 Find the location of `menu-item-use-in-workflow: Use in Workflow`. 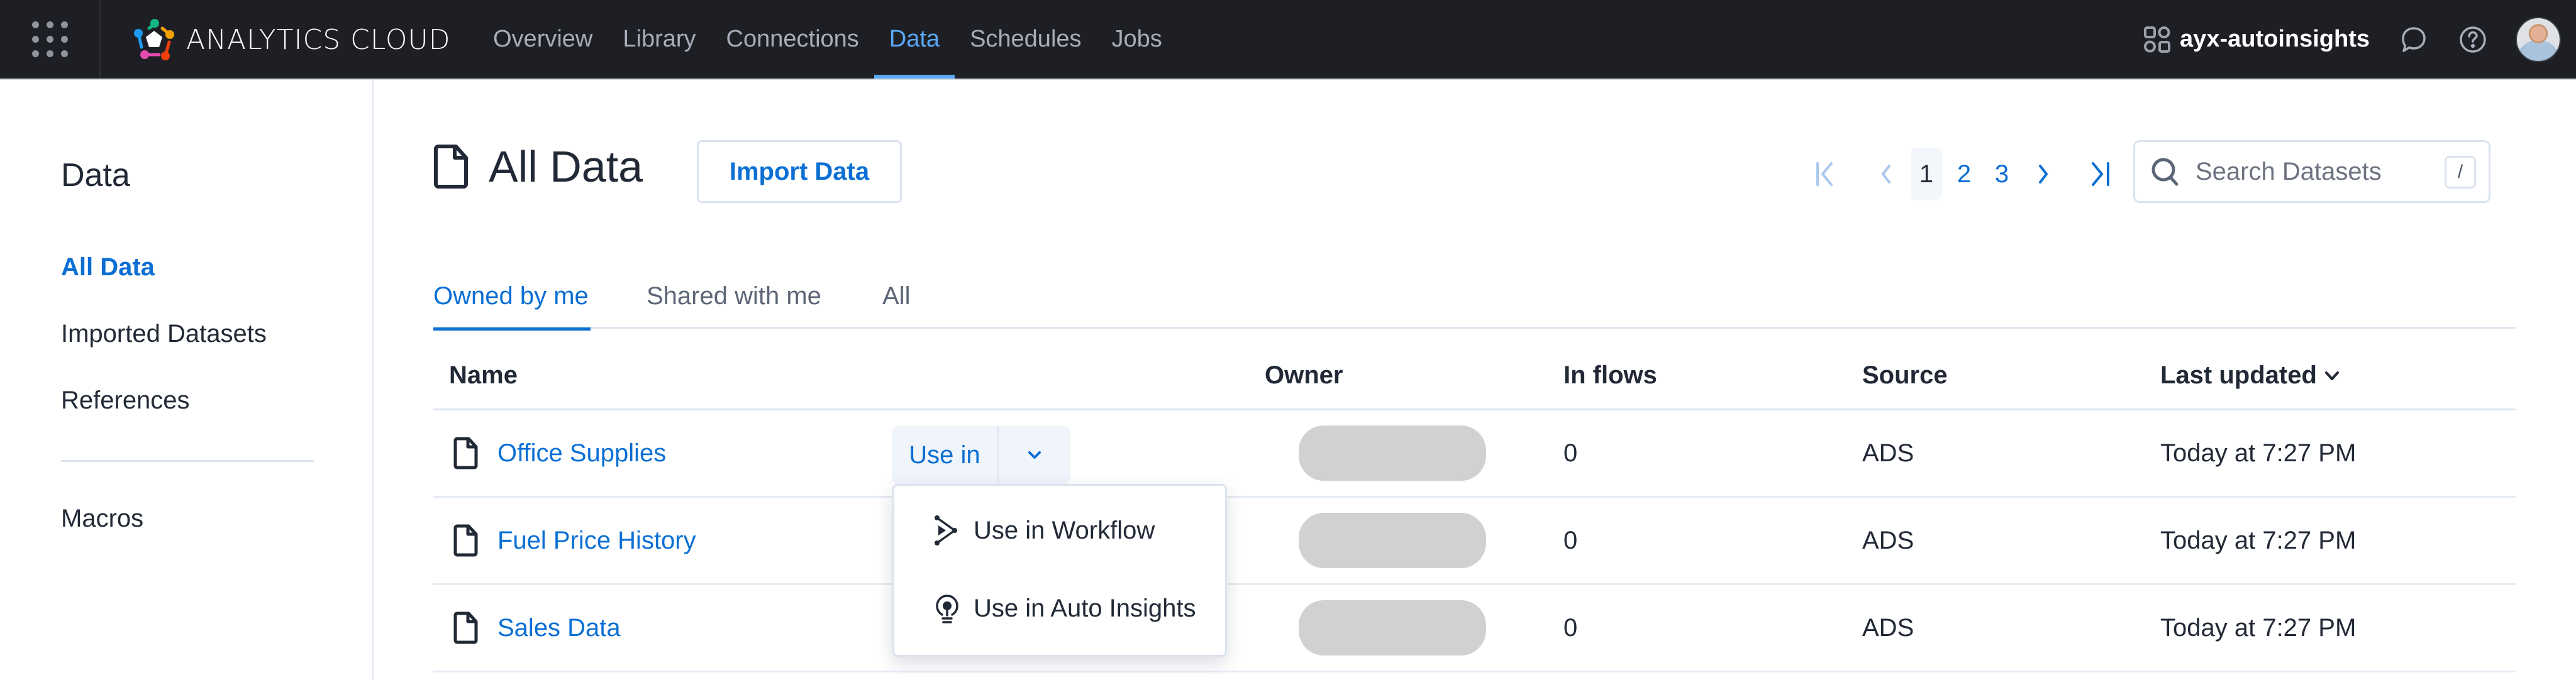

menu-item-use-in-workflow: Use in Workflow is located at coordinates (1059, 530).